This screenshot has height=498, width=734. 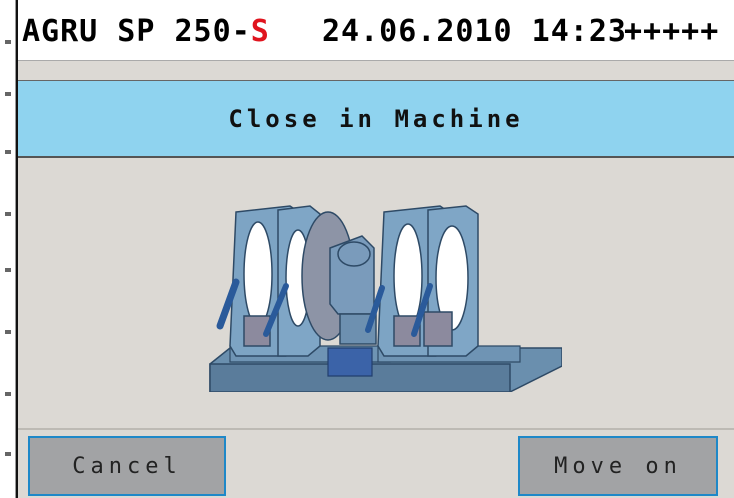 I want to click on header-divider, so click(x=376, y=70).